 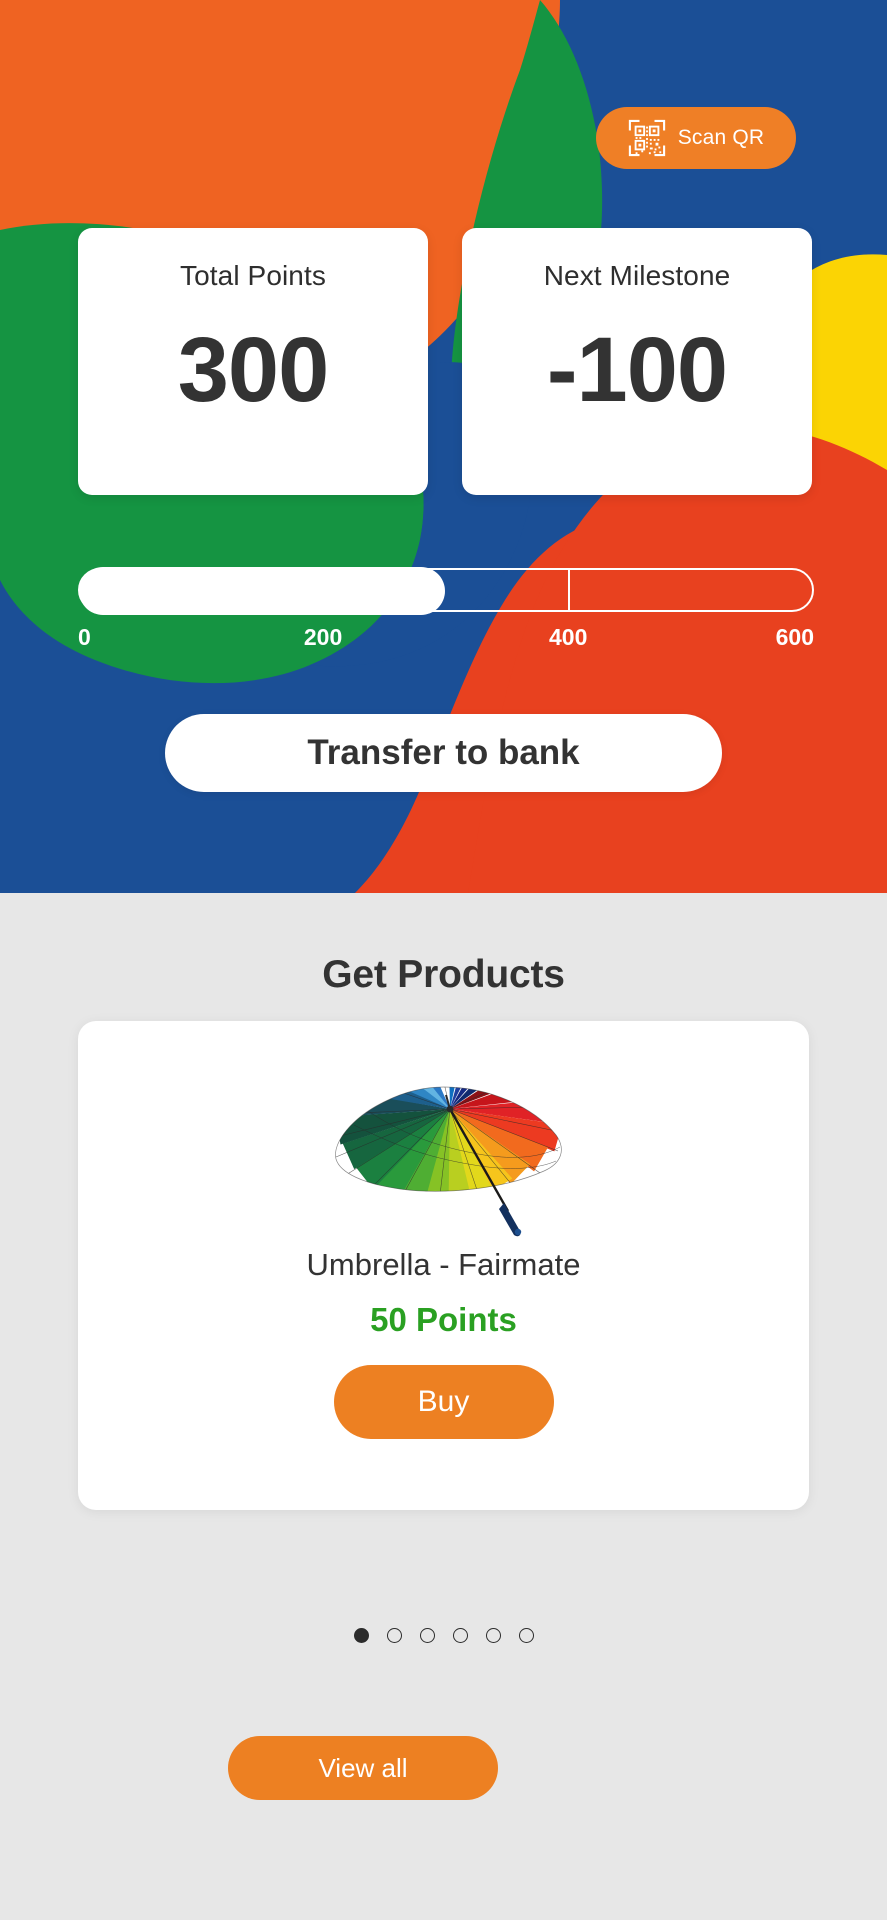 What do you see at coordinates (568, 637) in the screenshot?
I see `progress-scale-label: 400` at bounding box center [568, 637].